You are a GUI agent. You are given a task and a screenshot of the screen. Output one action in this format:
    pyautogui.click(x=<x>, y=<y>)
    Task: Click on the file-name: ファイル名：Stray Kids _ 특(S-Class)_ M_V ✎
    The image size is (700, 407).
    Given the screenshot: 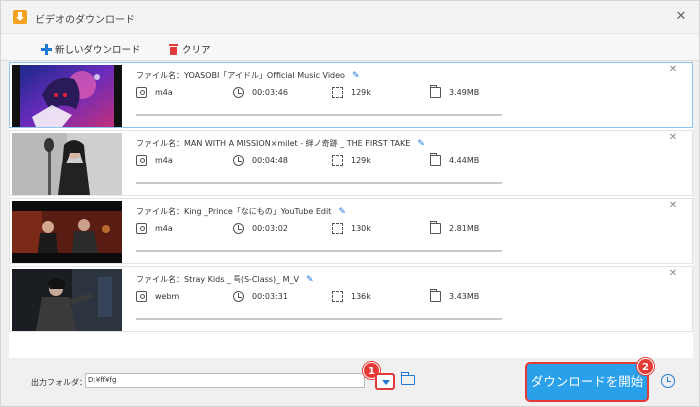 What is the action you would take?
    pyautogui.click(x=225, y=280)
    